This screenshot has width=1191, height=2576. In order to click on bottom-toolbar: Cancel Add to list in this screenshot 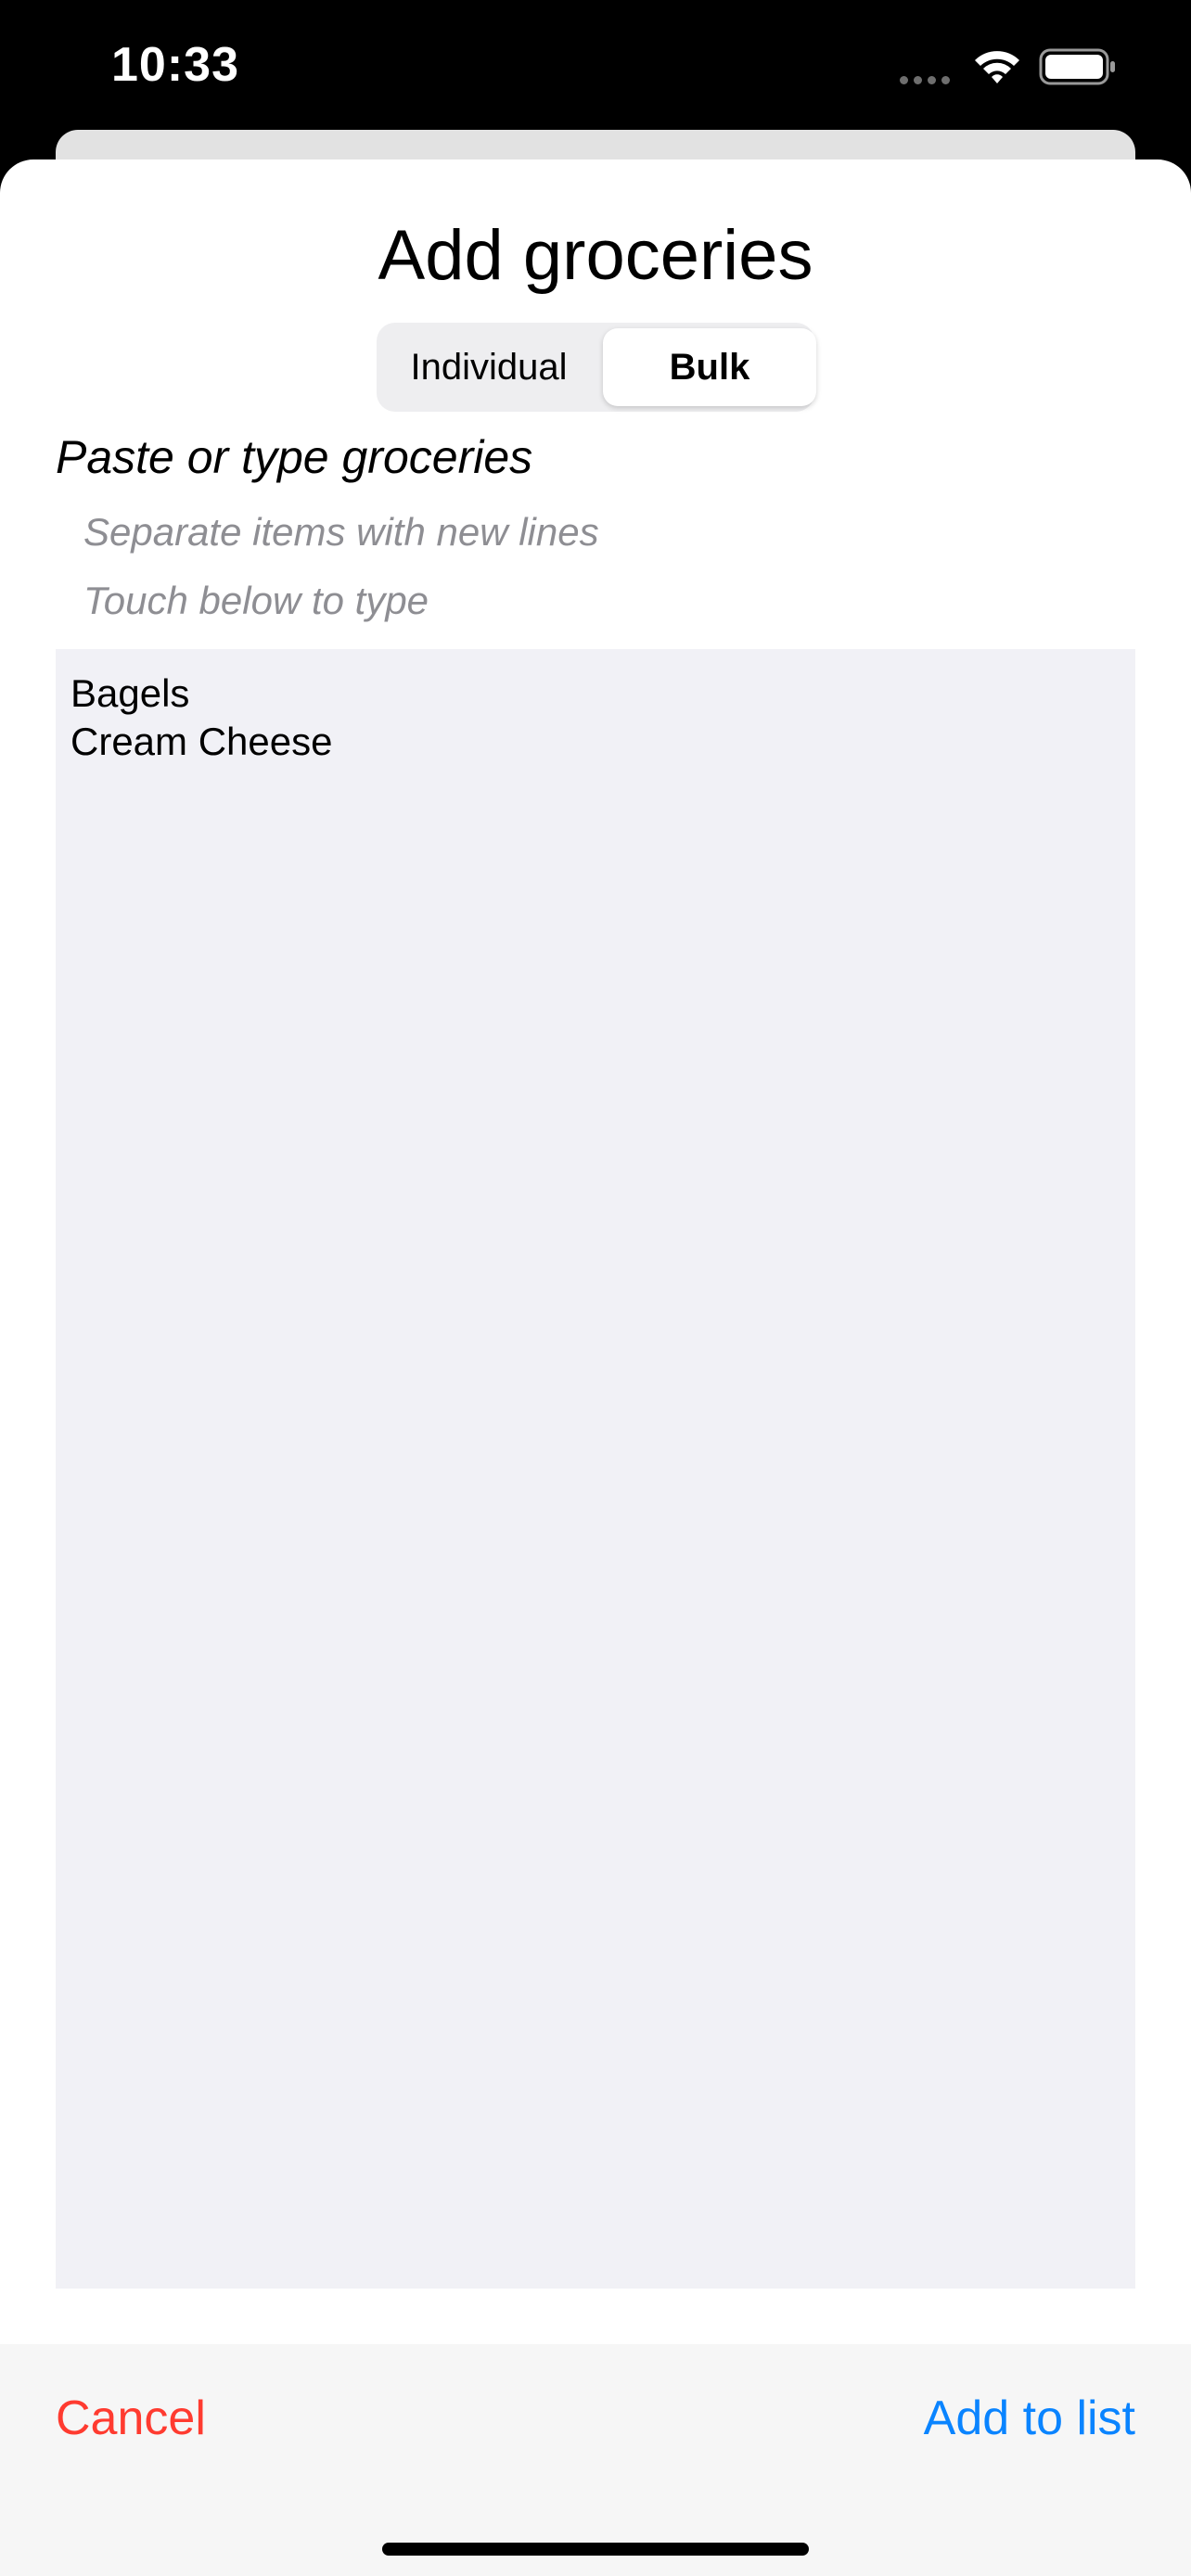, I will do `click(595, 2460)`.